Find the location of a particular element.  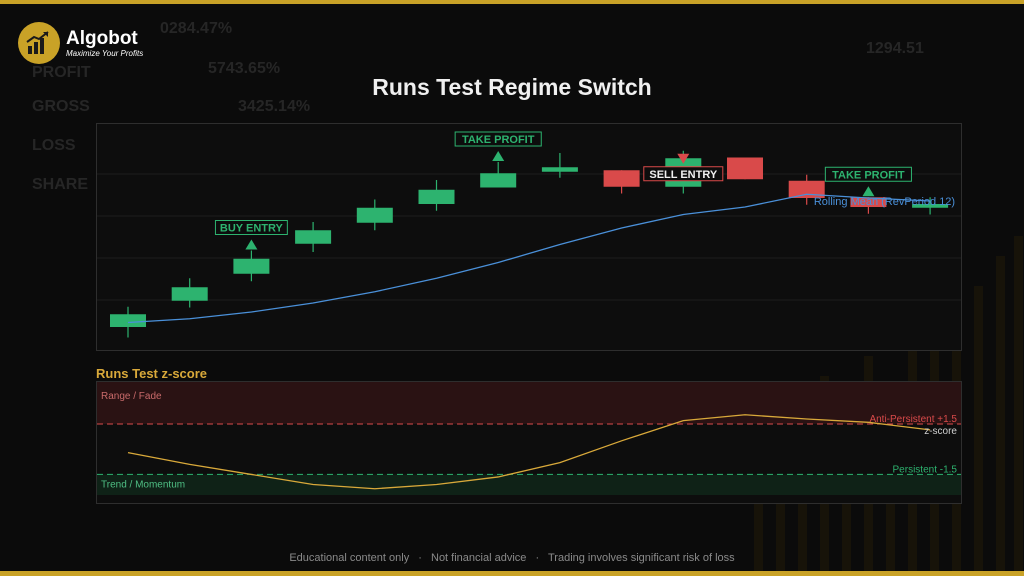

gold-frame-bottom is located at coordinates (512, 573).